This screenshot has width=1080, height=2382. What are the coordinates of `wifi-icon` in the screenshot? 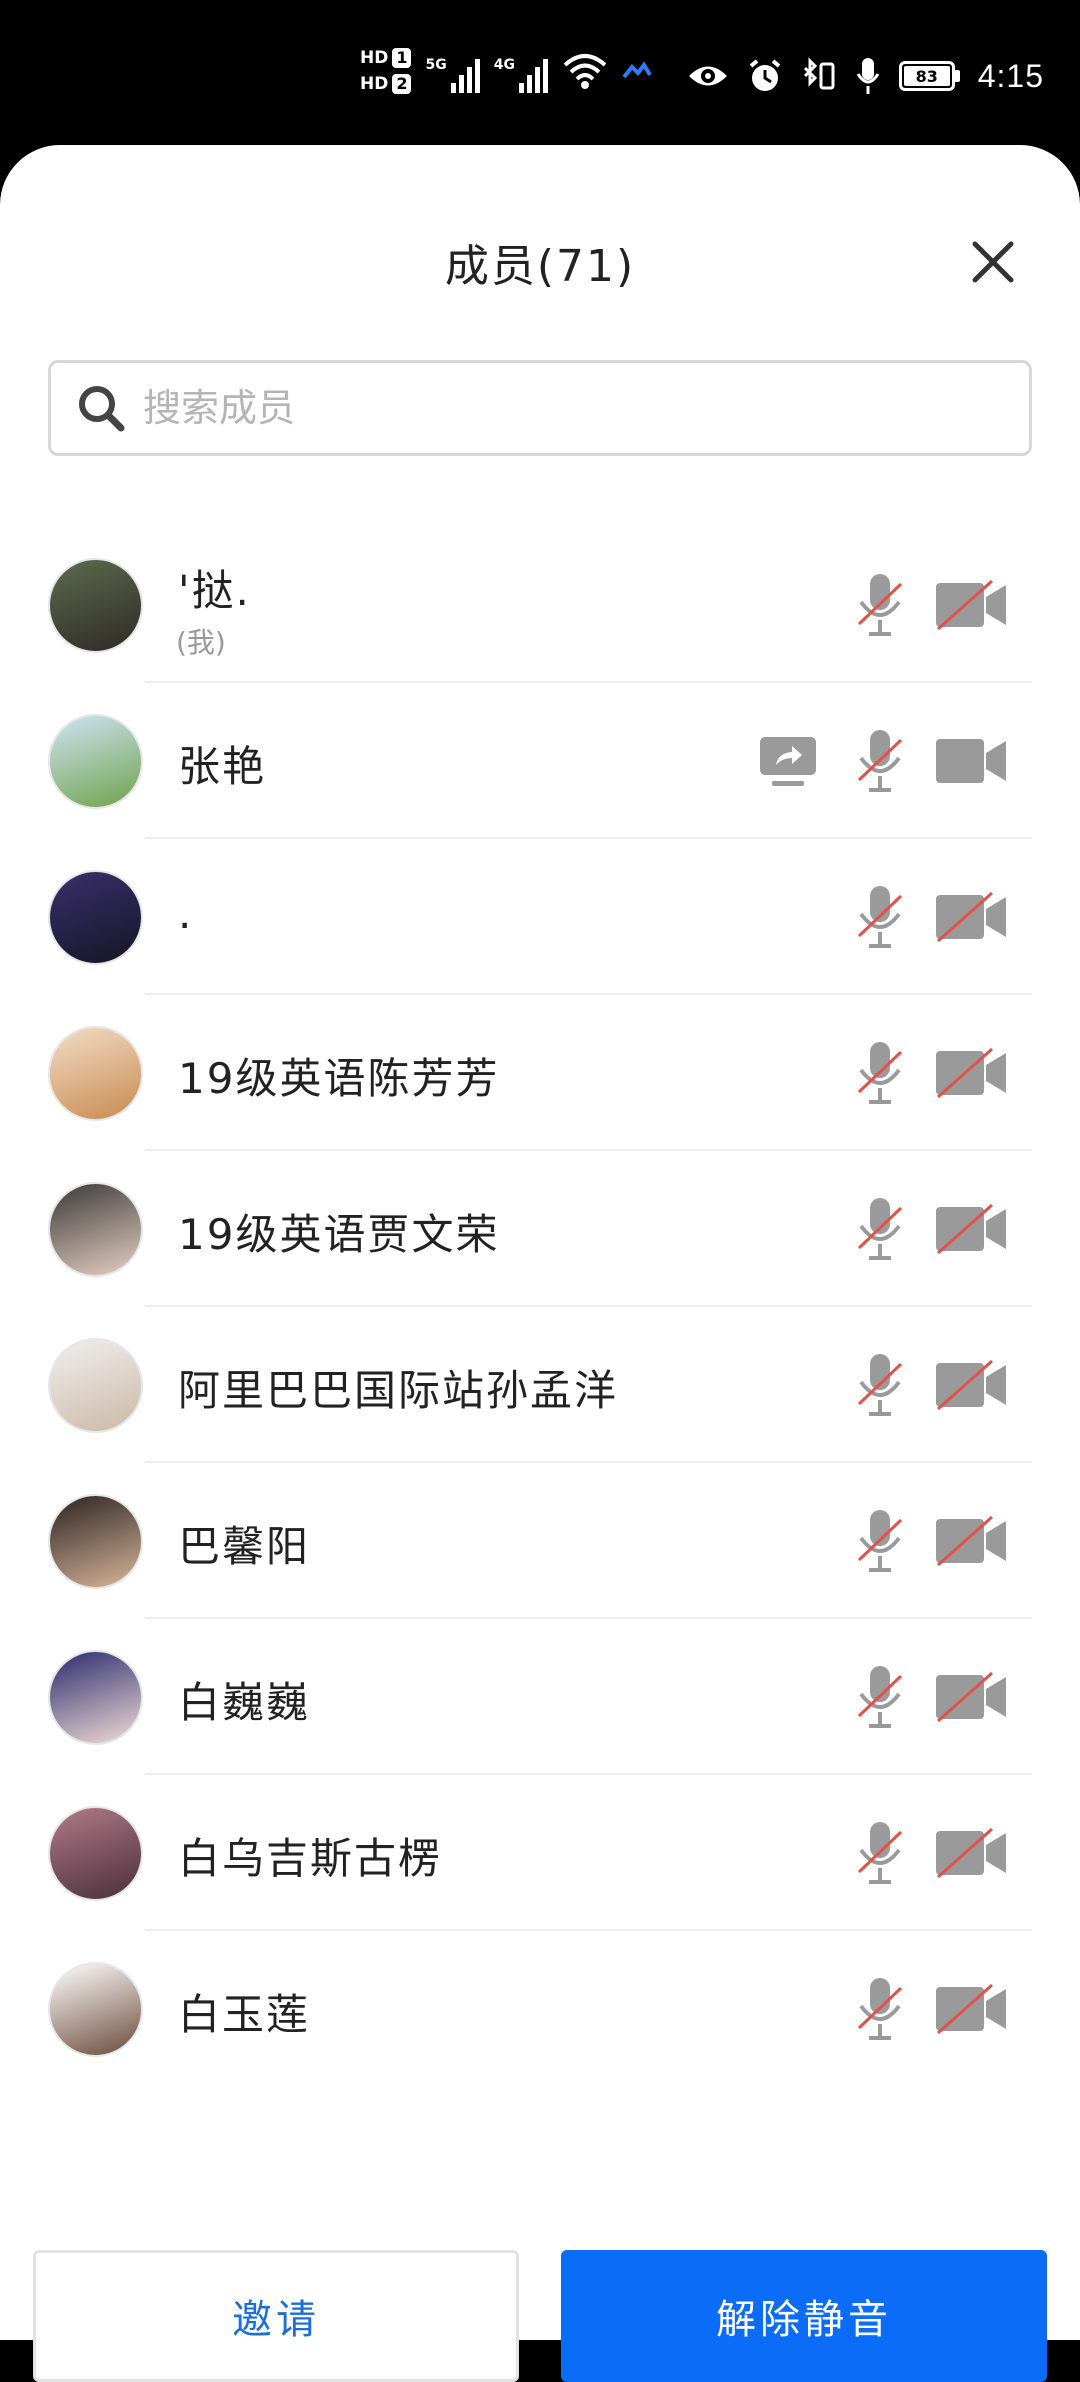 It's located at (585, 71).